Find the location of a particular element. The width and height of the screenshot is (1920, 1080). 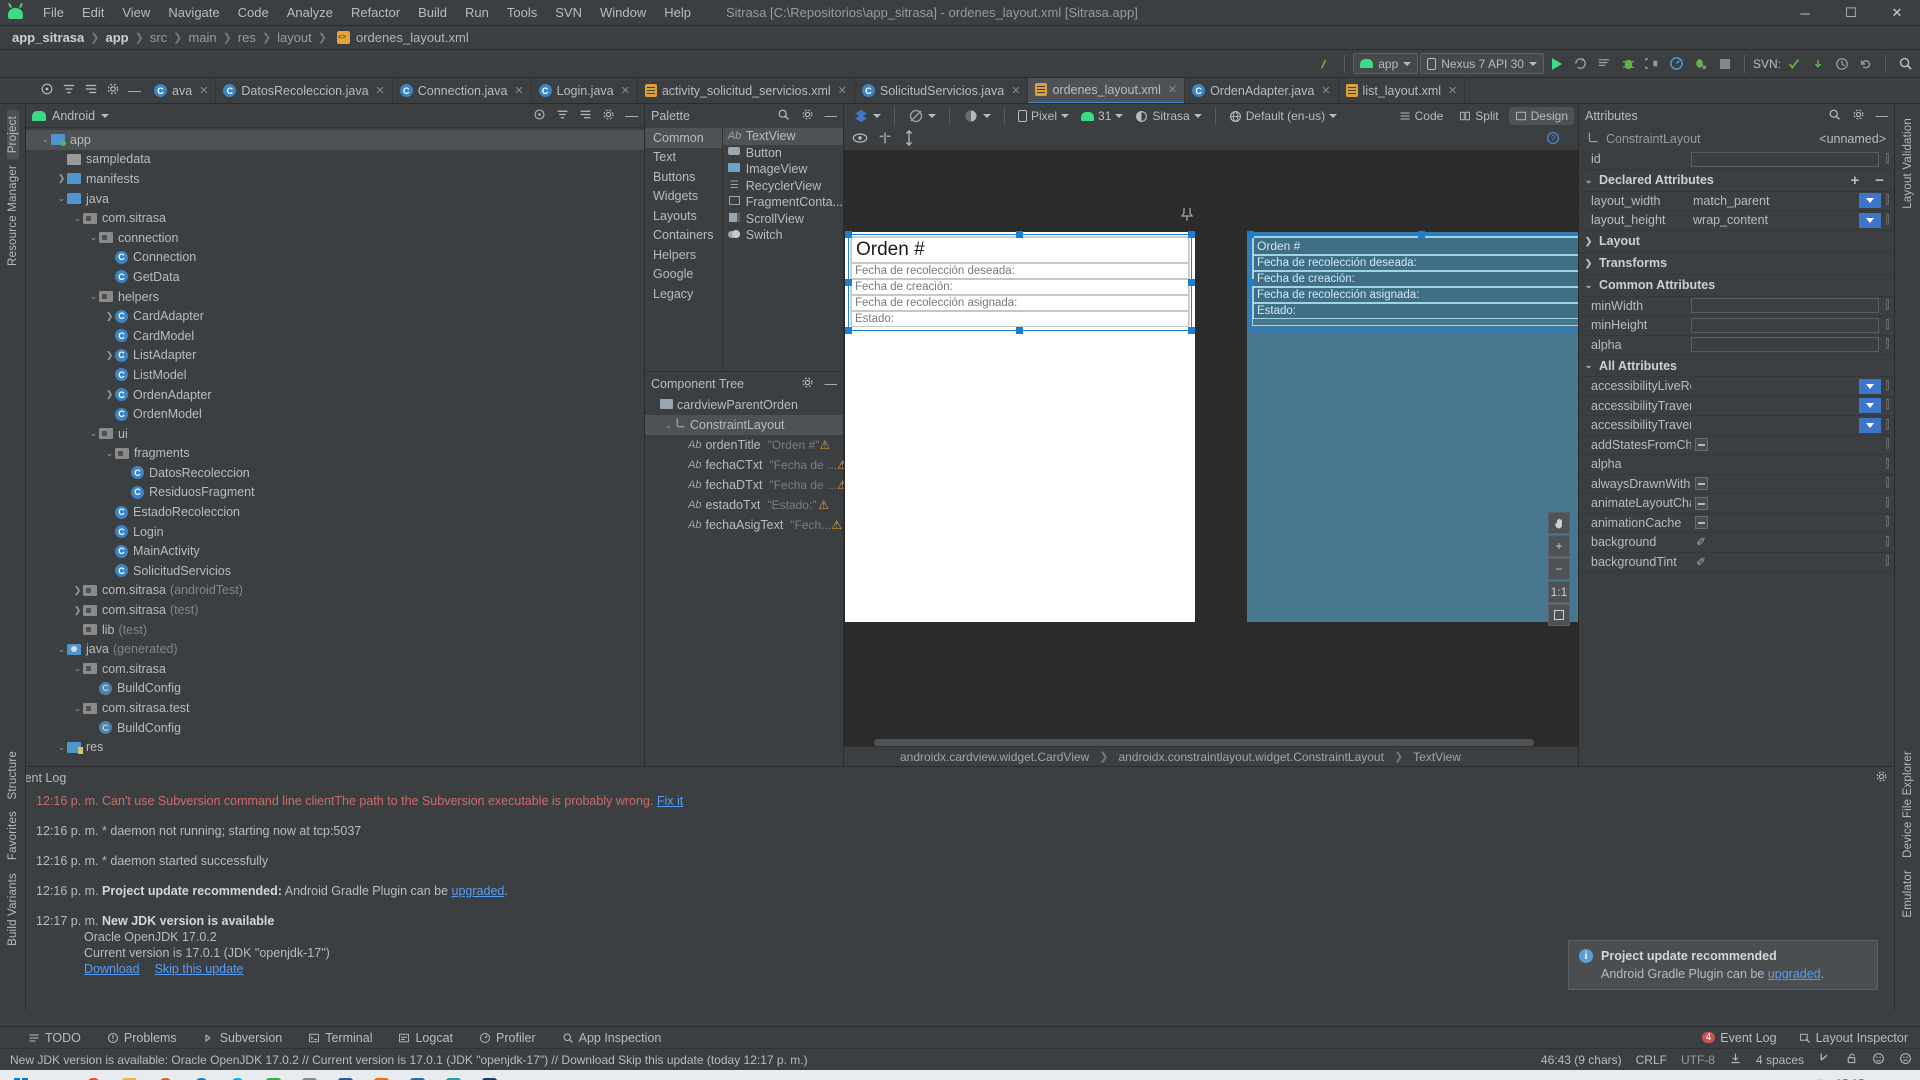

attribute-row-alpha: alpha ⫿ is located at coordinates (1736, 345).